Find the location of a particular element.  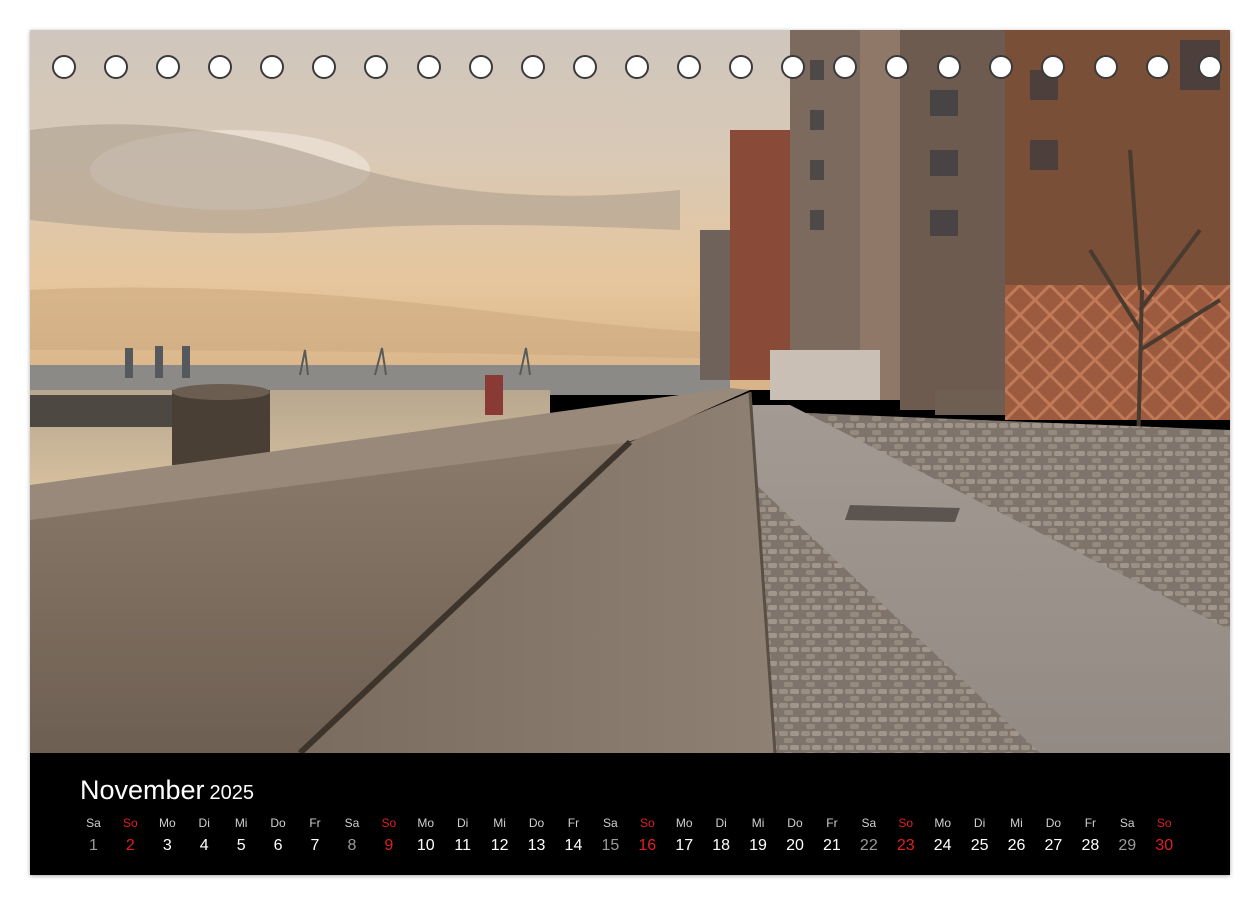

day-number: 4 is located at coordinates (204, 845).